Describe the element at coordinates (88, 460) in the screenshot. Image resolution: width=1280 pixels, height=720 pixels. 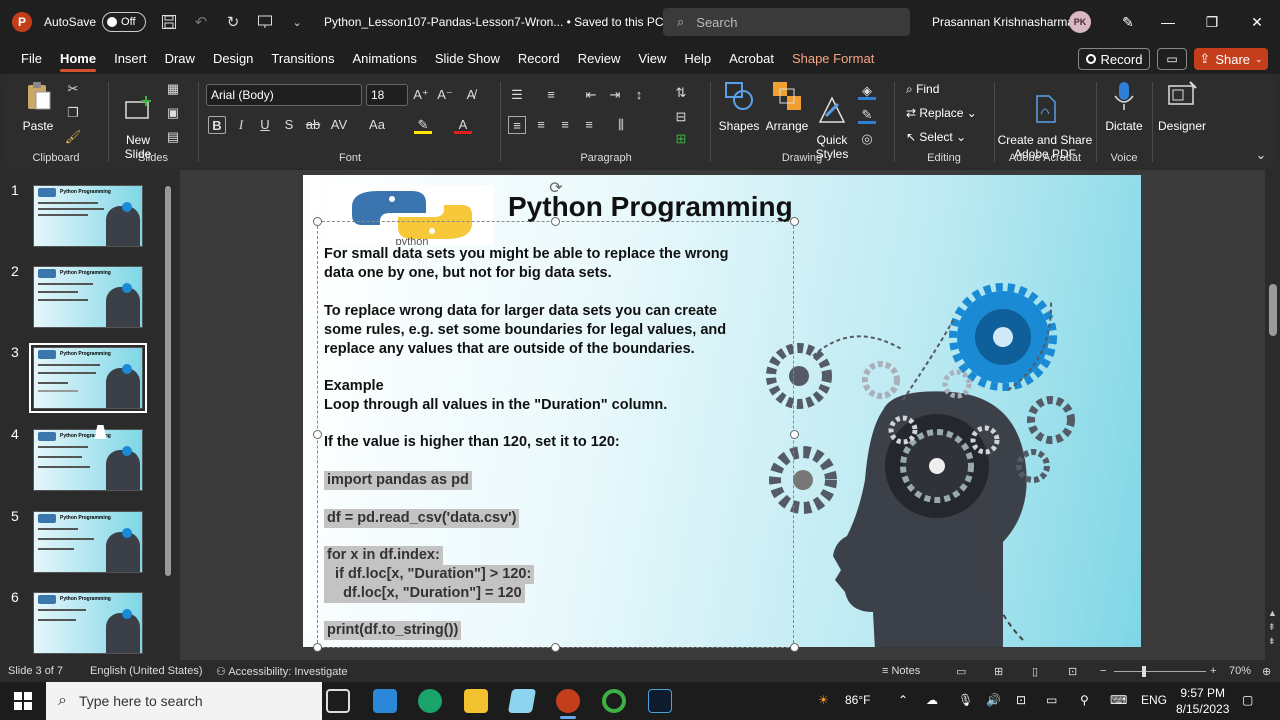
I see `slide-thumbnail-4: Python Programming` at that location.